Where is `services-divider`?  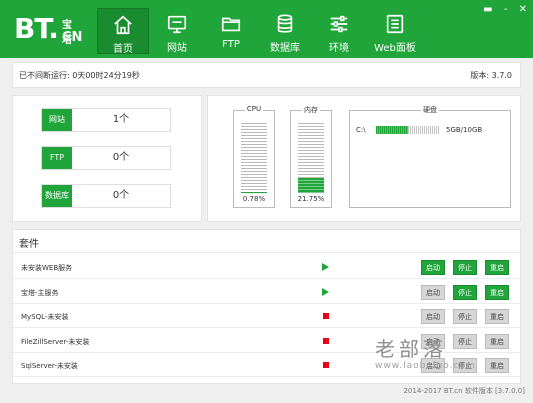
services-divider is located at coordinates (266, 252).